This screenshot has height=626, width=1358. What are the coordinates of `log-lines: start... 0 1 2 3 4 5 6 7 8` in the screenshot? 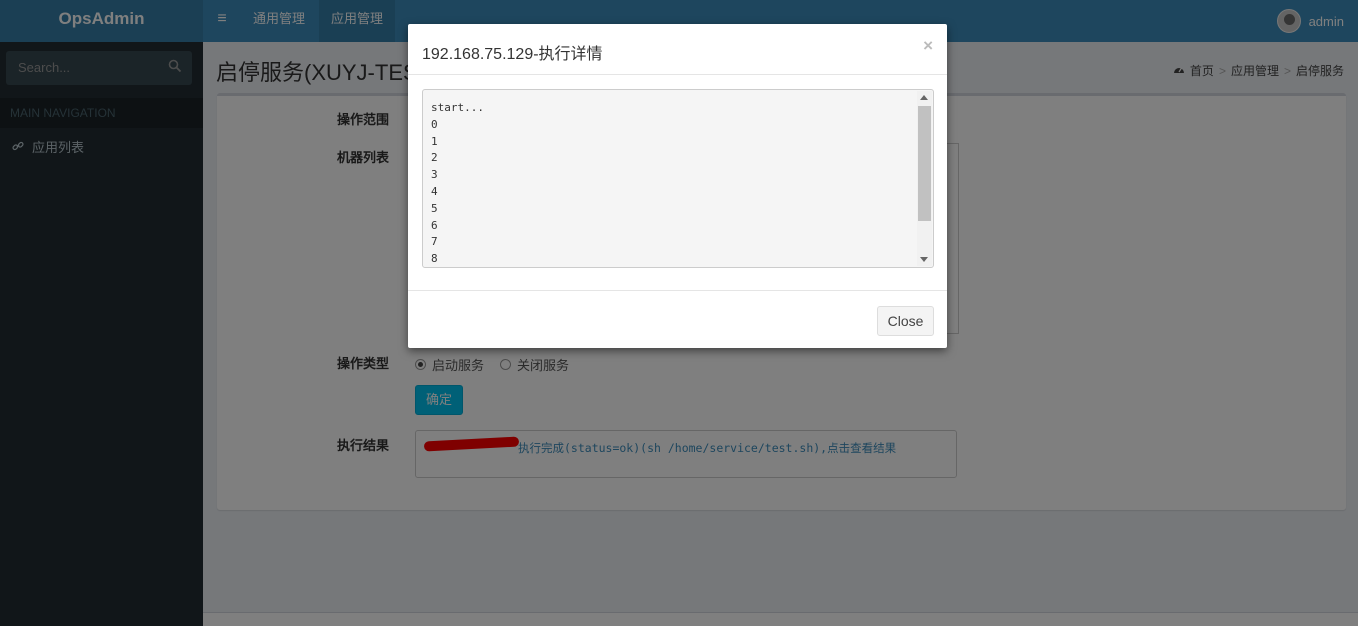 It's located at (457, 183).